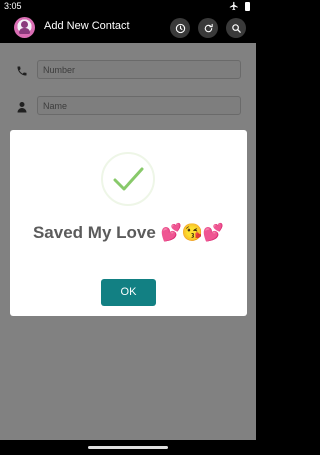  I want to click on status-bar: 3:05, so click(128, 6).